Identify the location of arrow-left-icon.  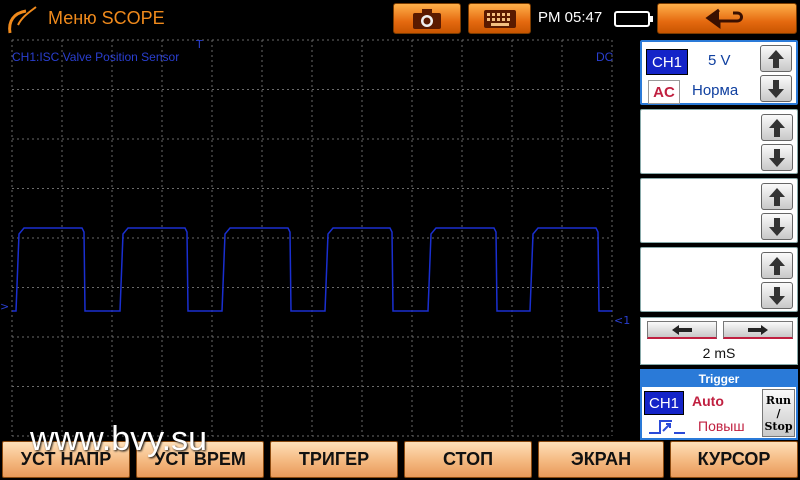
(682, 329).